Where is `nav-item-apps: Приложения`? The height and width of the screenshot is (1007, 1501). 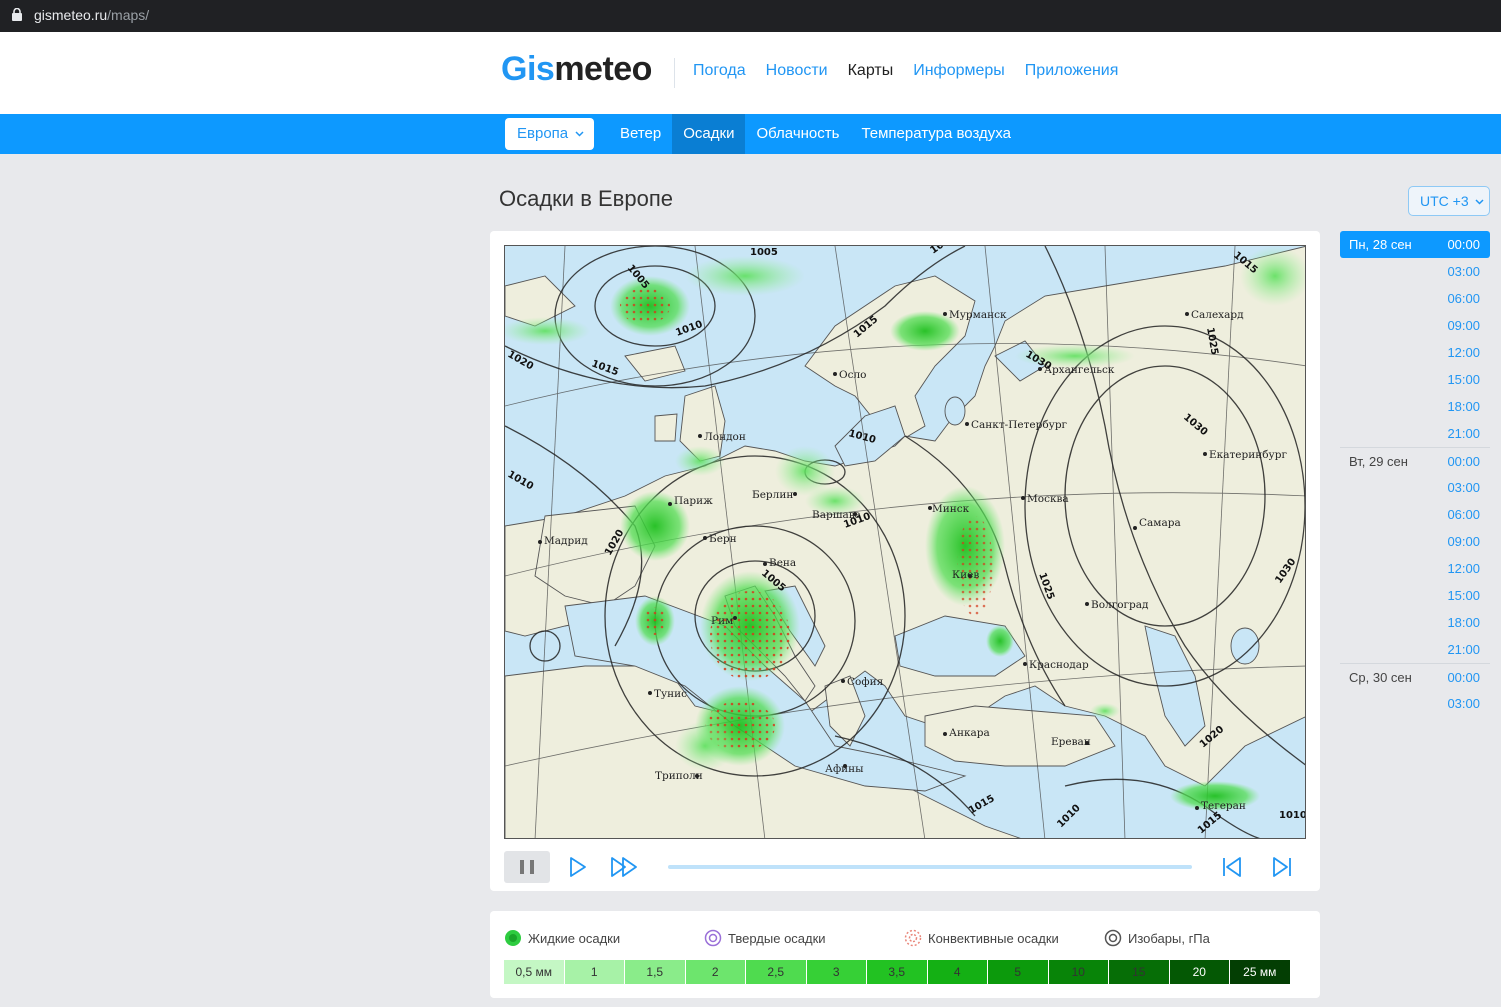
nav-item-apps: Приложения is located at coordinates (1072, 71).